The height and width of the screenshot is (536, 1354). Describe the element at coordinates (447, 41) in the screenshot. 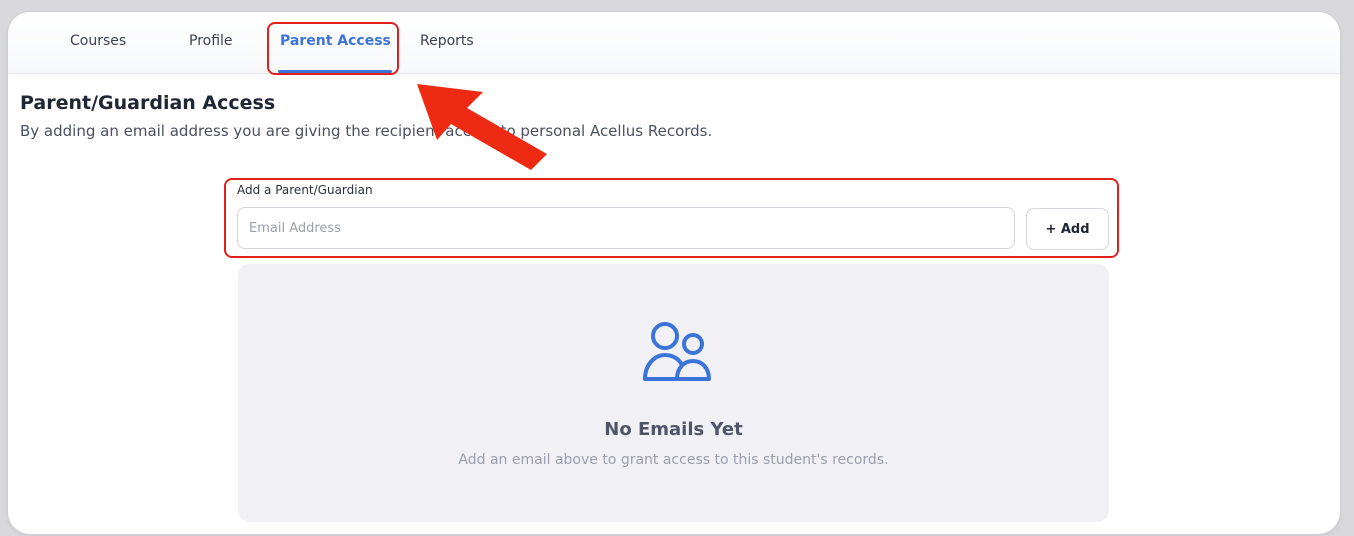

I see `tab-reports: Reports` at that location.